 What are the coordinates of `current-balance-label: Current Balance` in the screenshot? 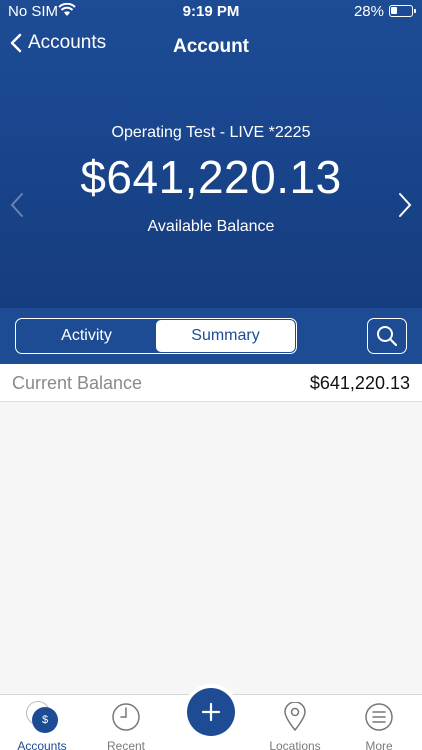 It's located at (77, 383).